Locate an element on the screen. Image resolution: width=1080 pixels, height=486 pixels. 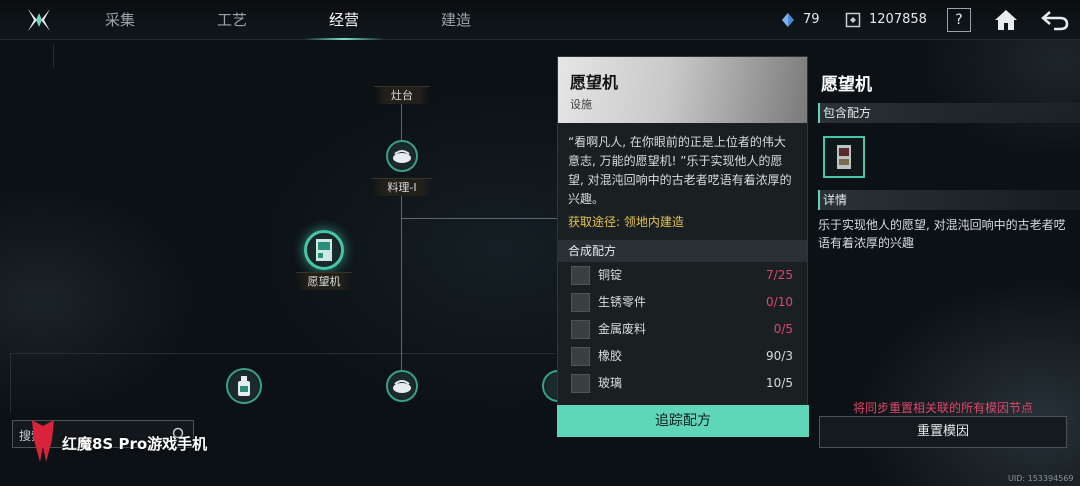
details-header: 详情 is located at coordinates (949, 200).